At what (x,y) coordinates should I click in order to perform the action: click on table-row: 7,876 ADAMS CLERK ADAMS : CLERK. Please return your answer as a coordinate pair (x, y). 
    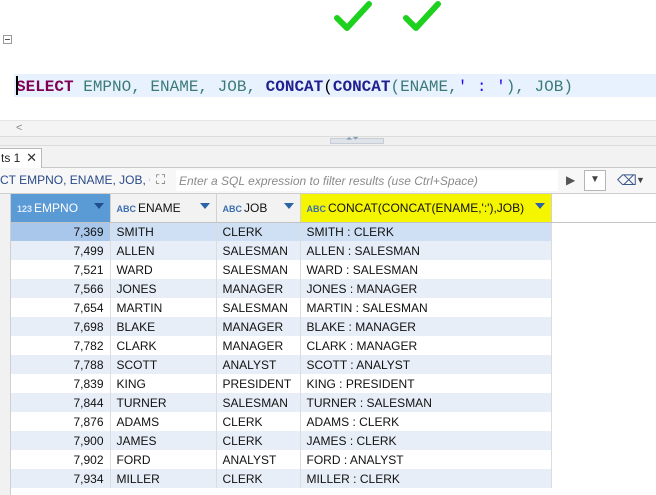
    Looking at the image, I should click on (333, 421).